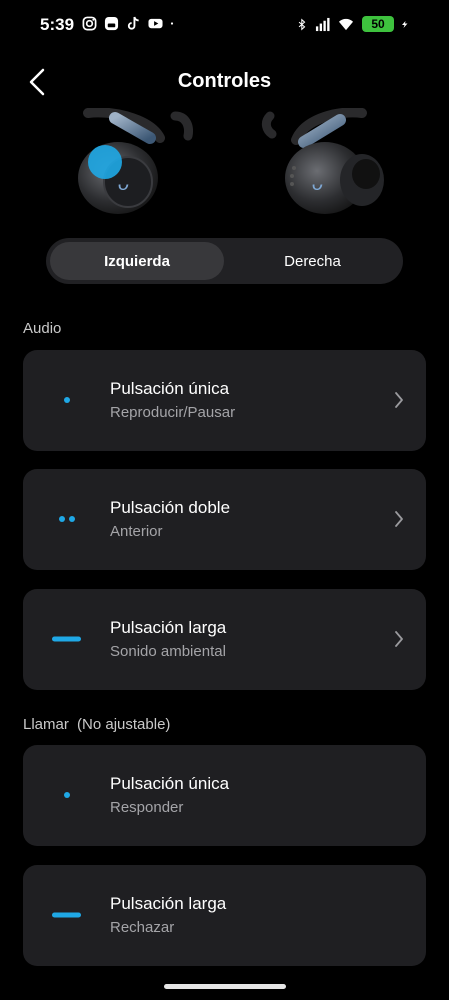 This screenshot has height=1000, width=449. I want to click on control-item-action: Reproducir/Pausar, so click(173, 412).